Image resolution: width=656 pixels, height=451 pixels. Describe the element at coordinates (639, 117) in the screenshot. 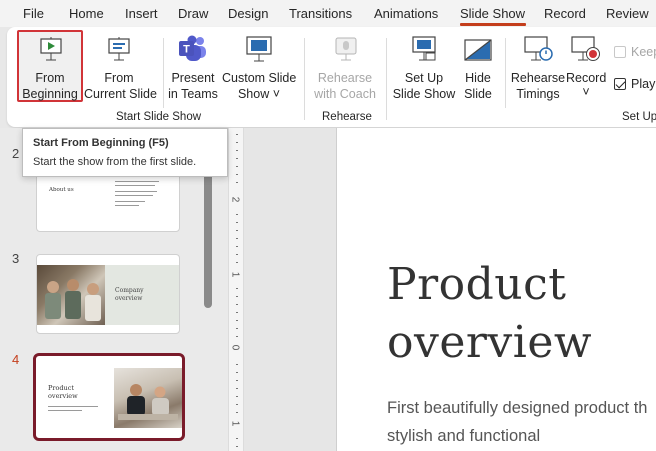

I see `group-label-set-up: Set Up` at that location.